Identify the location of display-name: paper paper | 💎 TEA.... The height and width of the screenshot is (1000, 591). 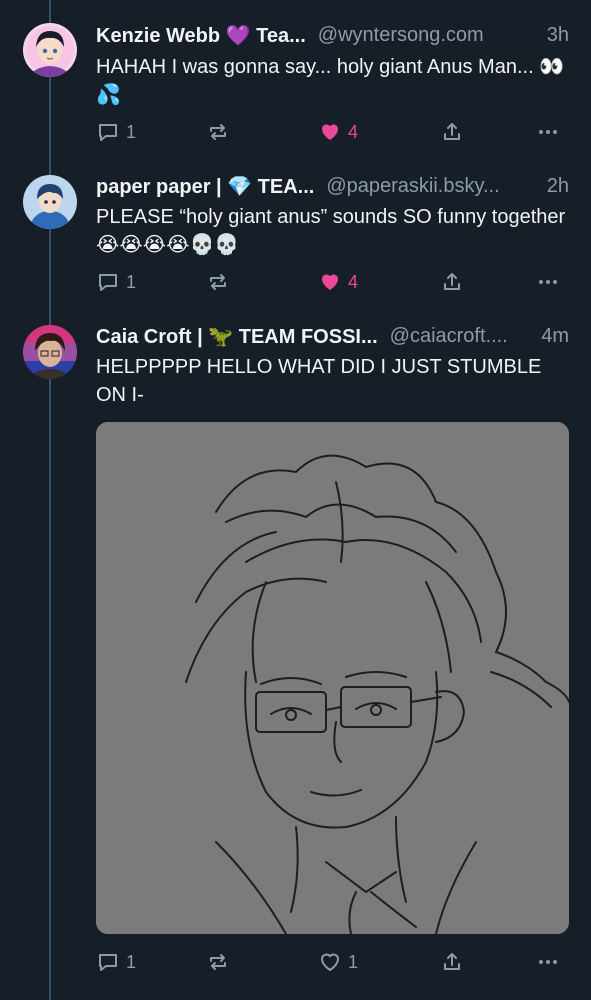
(205, 186).